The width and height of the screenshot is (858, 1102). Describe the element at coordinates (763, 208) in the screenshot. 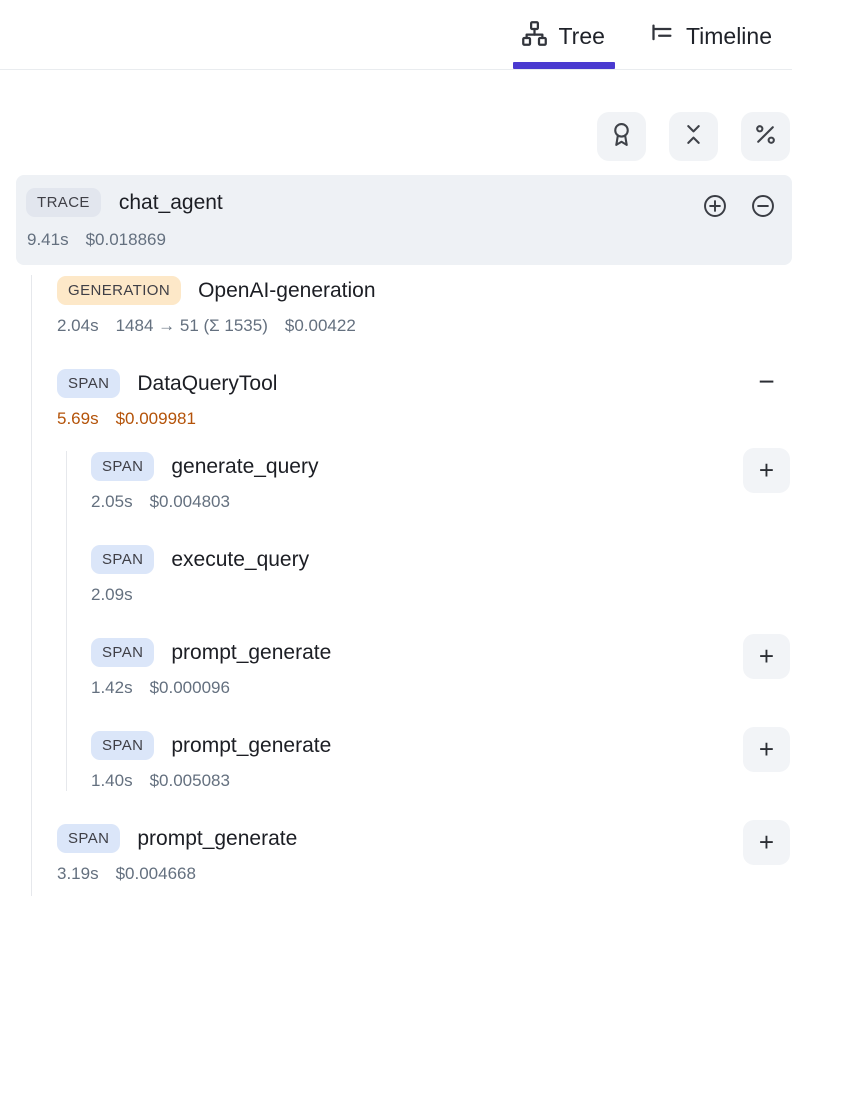

I see `minus-circle-icon` at that location.